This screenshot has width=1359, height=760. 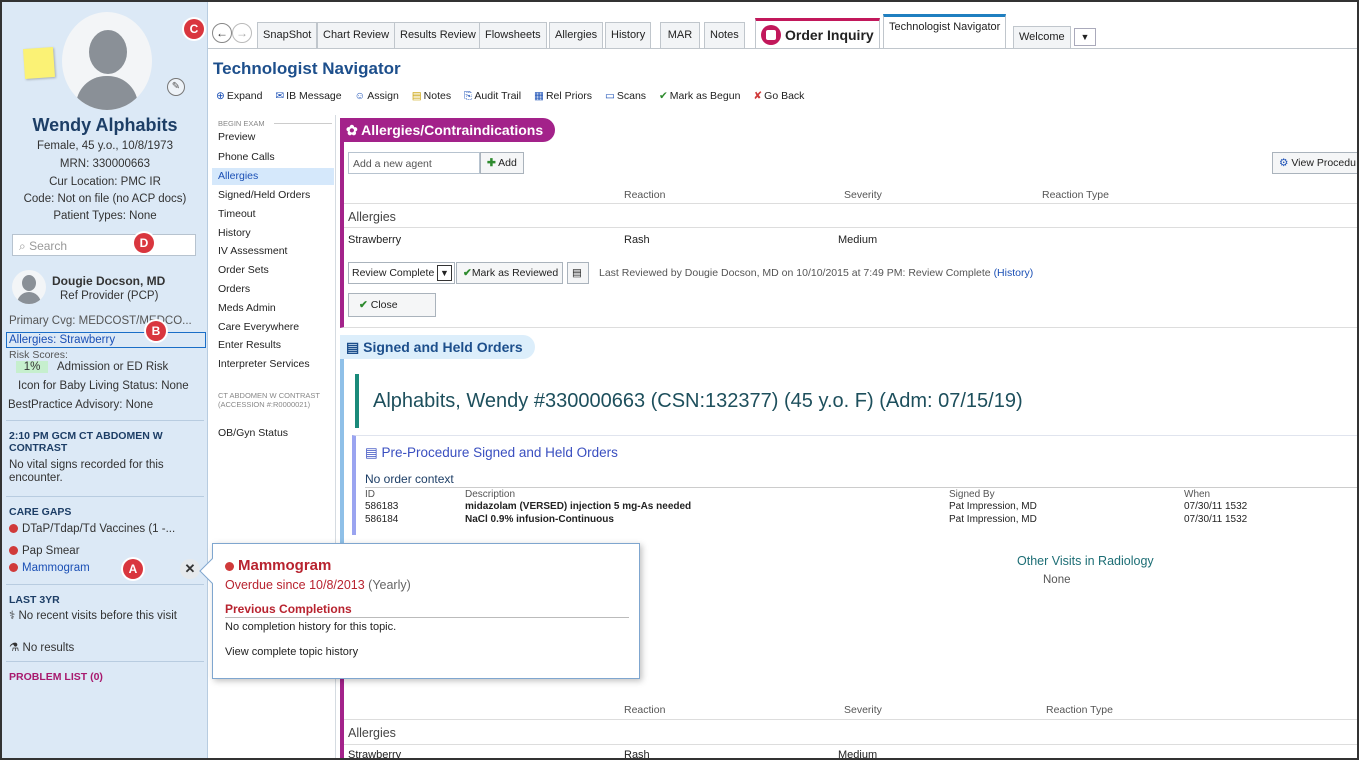 I want to click on view-topic-history-link: View complete topic history, so click(x=291, y=652).